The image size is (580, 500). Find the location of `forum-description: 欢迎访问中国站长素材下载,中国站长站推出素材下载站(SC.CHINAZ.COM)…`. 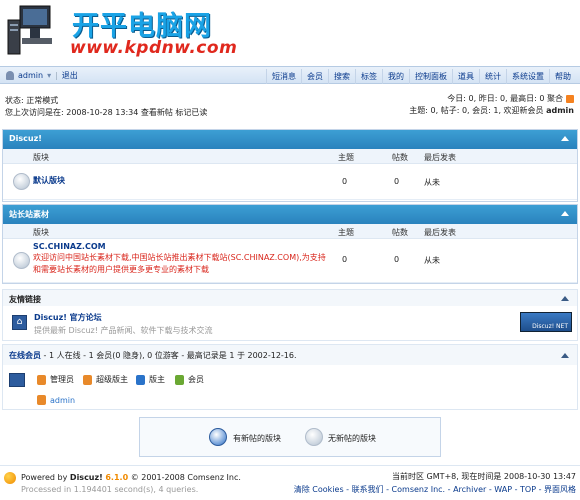

forum-description: 欢迎访问中国站长素材下载,中国站长站推出素材下载站(SC.CHINAZ.COM)… is located at coordinates (179, 263).